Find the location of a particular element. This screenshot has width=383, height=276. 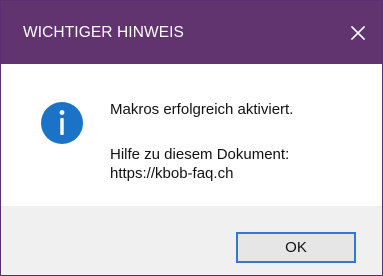

success-message: Makros erfolgreich aktiviert. is located at coordinates (202, 109).